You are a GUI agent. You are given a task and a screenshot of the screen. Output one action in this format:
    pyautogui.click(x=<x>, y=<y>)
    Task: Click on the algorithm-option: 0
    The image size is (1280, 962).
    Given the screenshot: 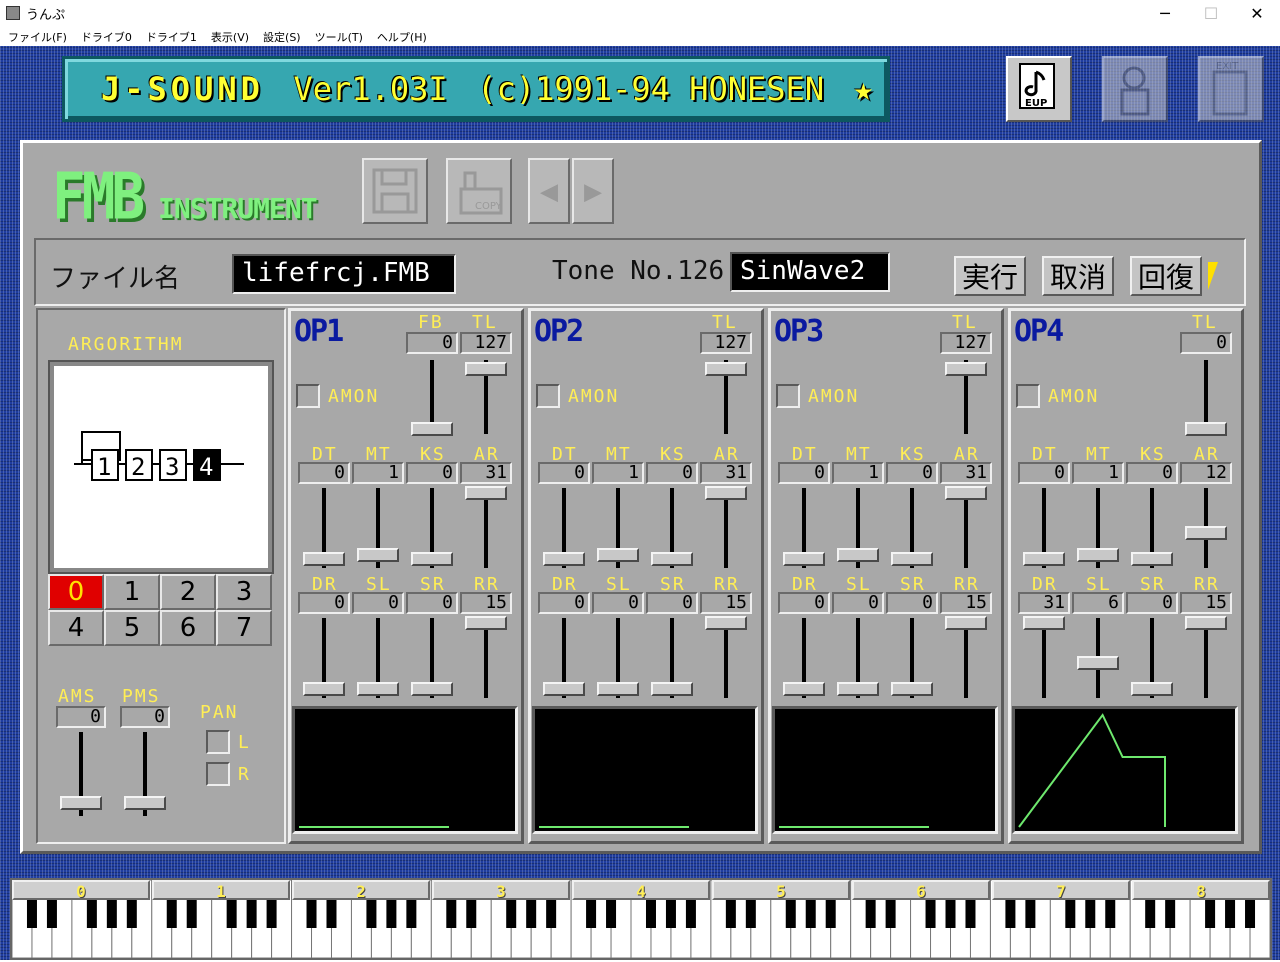 What is the action you would take?
    pyautogui.click(x=76, y=592)
    